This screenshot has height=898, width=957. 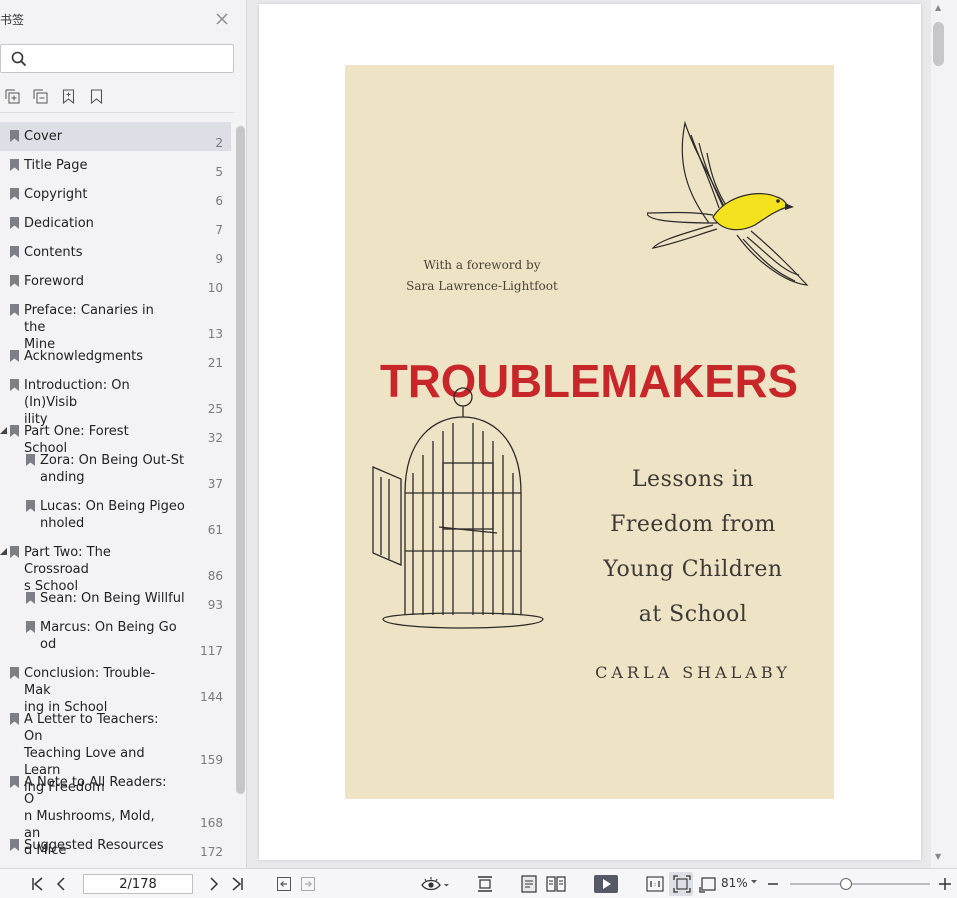 I want to click on search-icon, so click(x=19, y=59).